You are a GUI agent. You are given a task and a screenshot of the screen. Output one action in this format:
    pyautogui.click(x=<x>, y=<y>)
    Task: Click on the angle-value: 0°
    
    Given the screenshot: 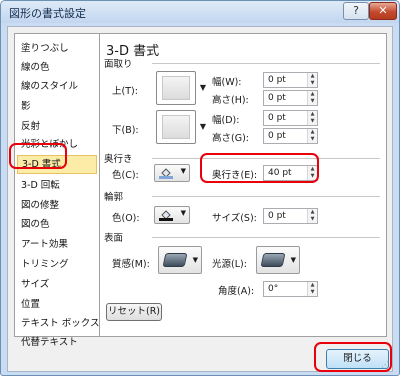 What is the action you would take?
    pyautogui.click(x=273, y=289)
    